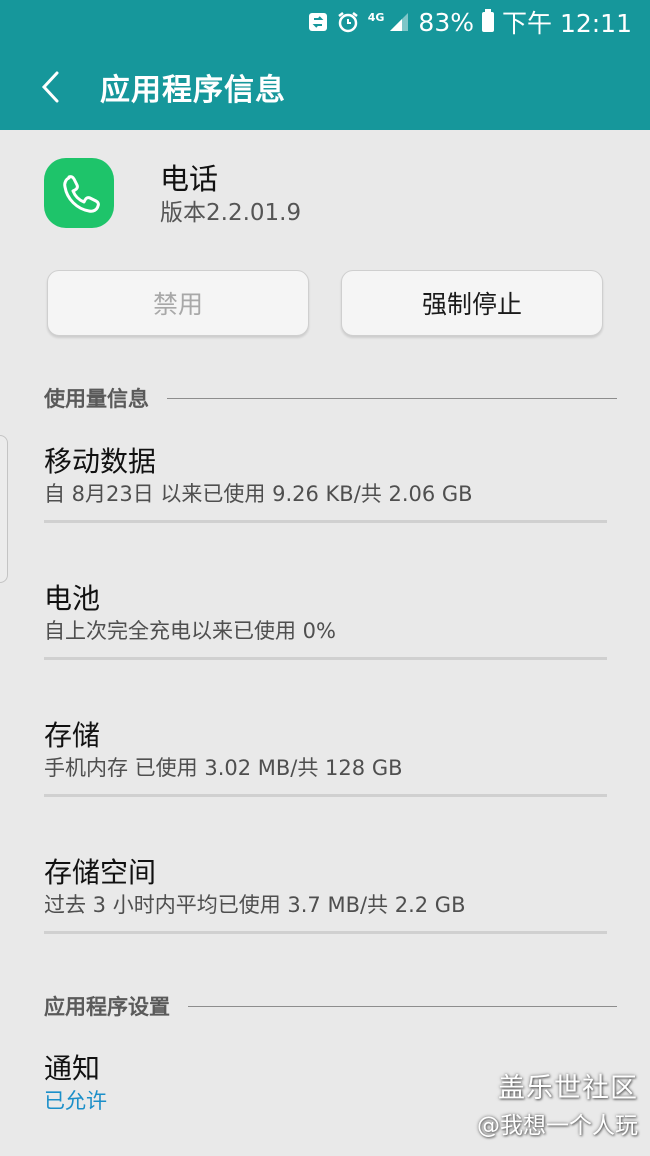  Describe the element at coordinates (107, 1007) in the screenshot. I see `settings-section-title: 应用程序设置` at that location.